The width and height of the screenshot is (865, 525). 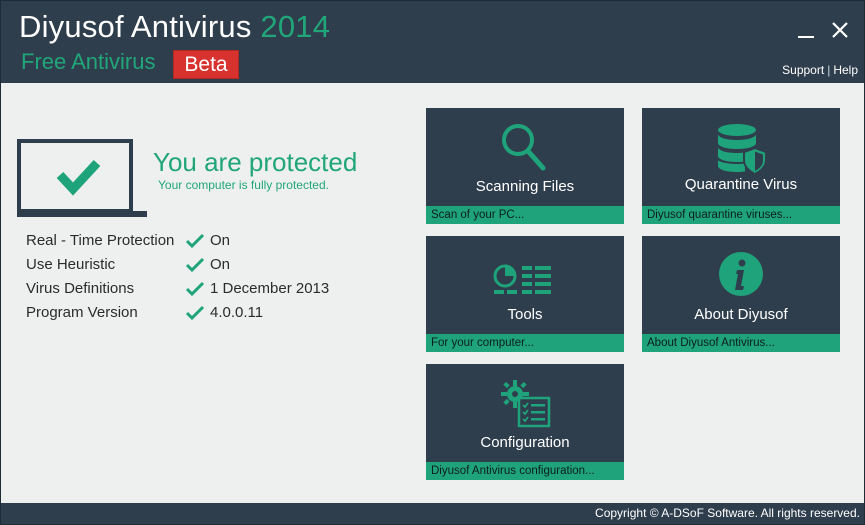 What do you see at coordinates (80, 288) in the screenshot?
I see `info-label: Virus Definitions` at bounding box center [80, 288].